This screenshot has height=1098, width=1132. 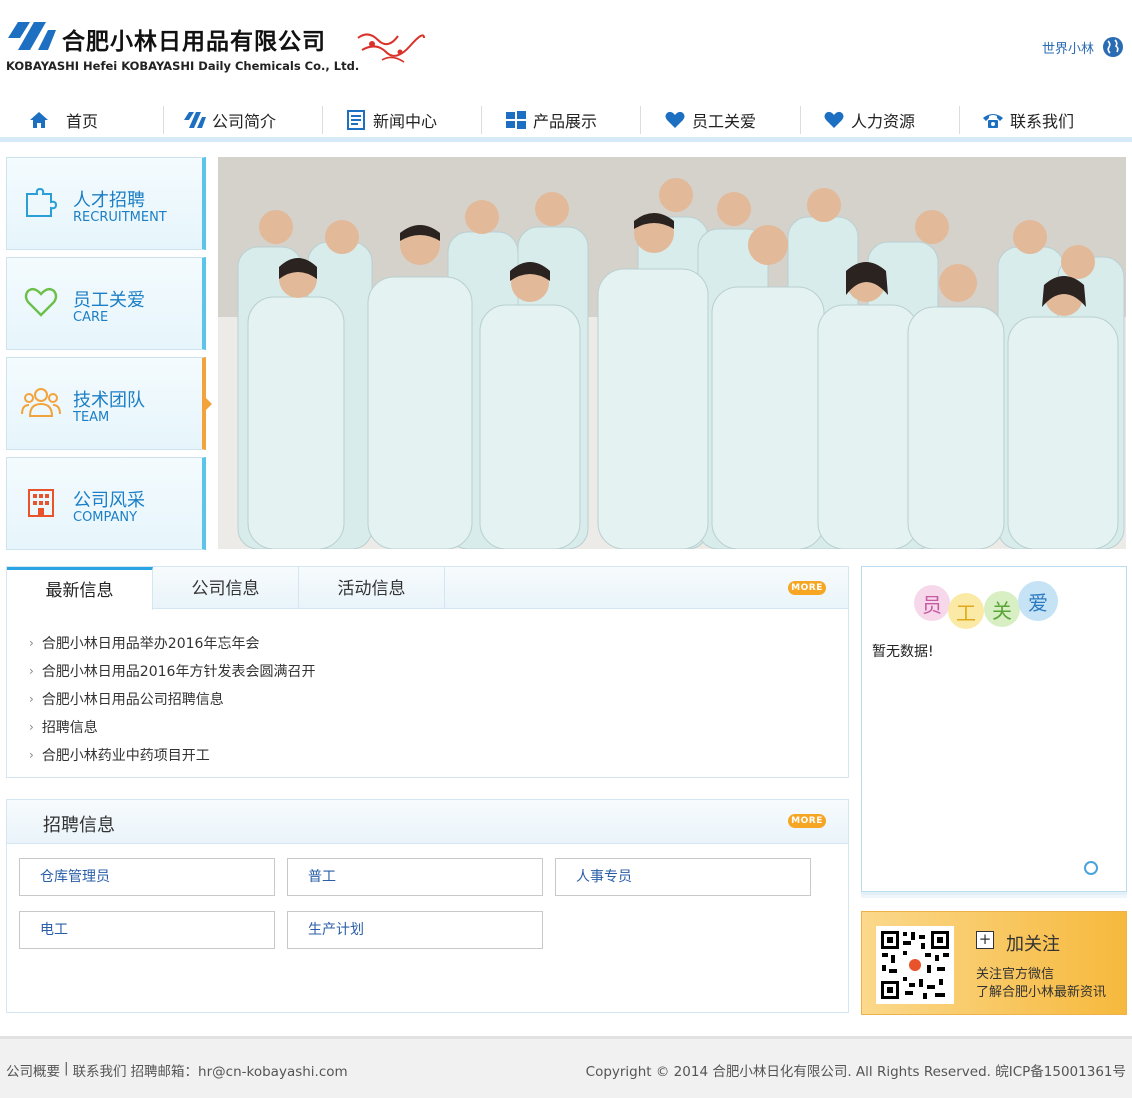 I want to click on qr-code-icon, so click(x=915, y=965).